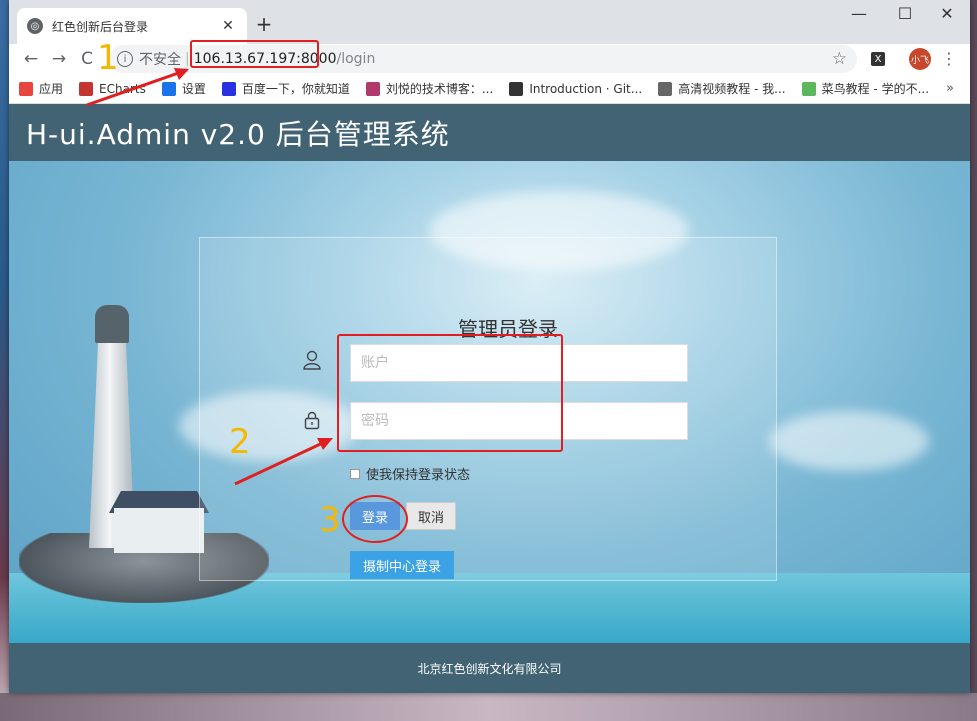 Image resolution: width=977 pixels, height=721 pixels. What do you see at coordinates (355, 473) in the screenshot?
I see `remember-checkbox` at bounding box center [355, 473].